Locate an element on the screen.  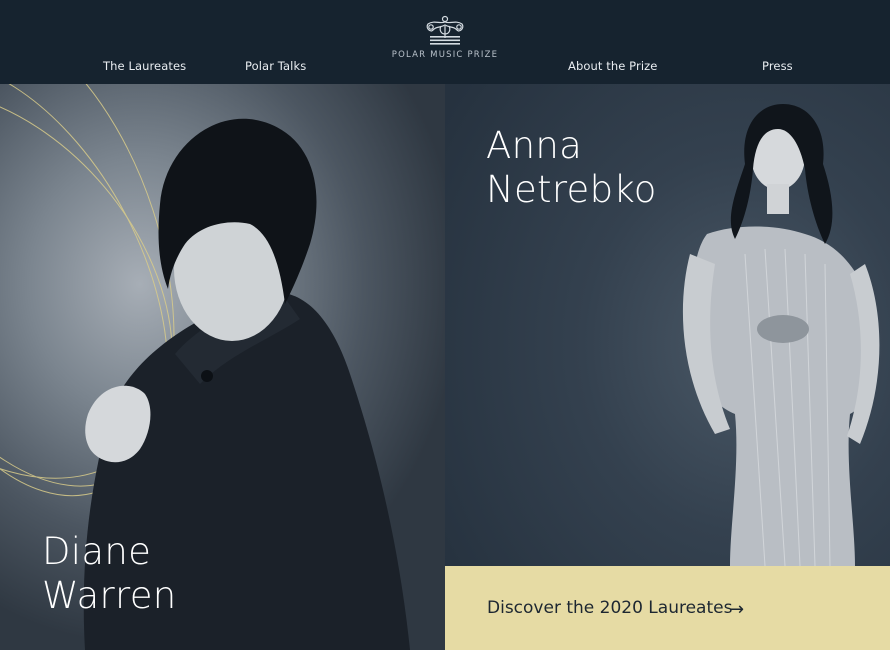
discover-laureates-button: Discover the 2020 Laureates → is located at coordinates (667, 608).